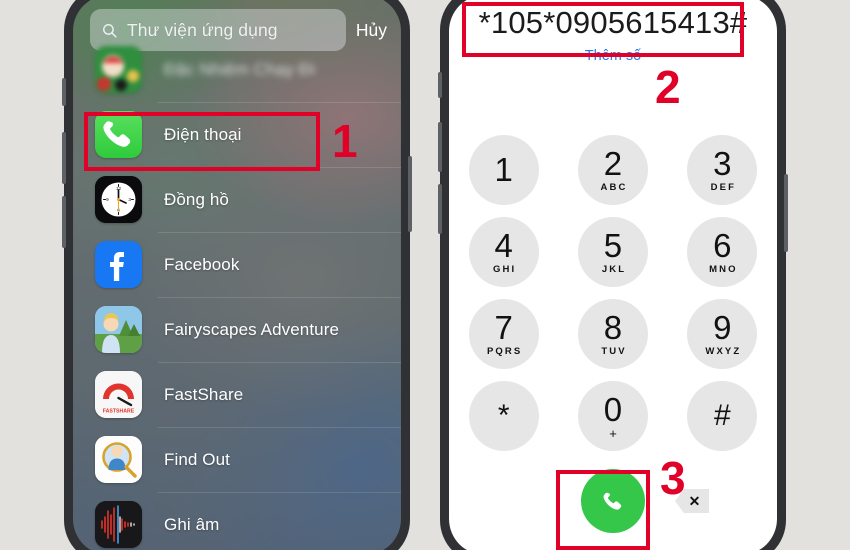 This screenshot has width=850, height=550. What do you see at coordinates (613, 409) in the screenshot?
I see `key-digit: 0` at bounding box center [613, 409].